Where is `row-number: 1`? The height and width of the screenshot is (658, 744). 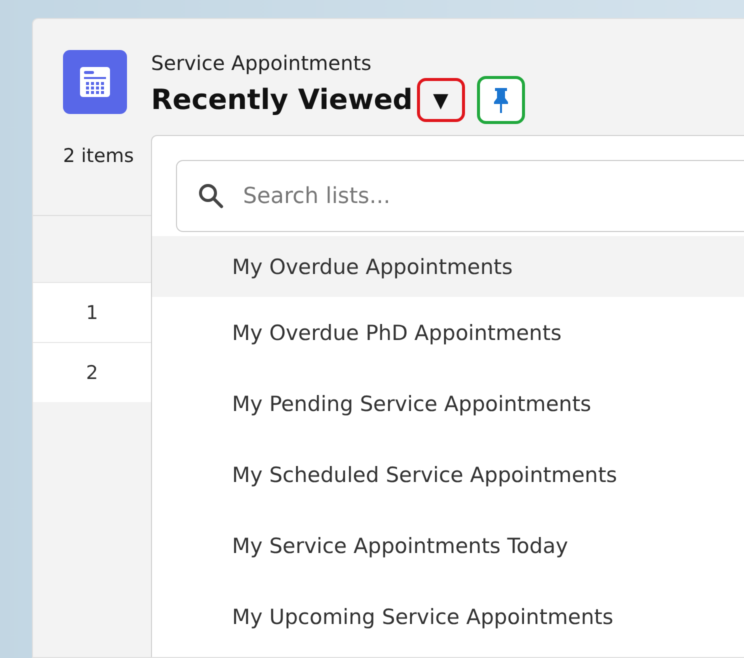 row-number: 1 is located at coordinates (92, 313).